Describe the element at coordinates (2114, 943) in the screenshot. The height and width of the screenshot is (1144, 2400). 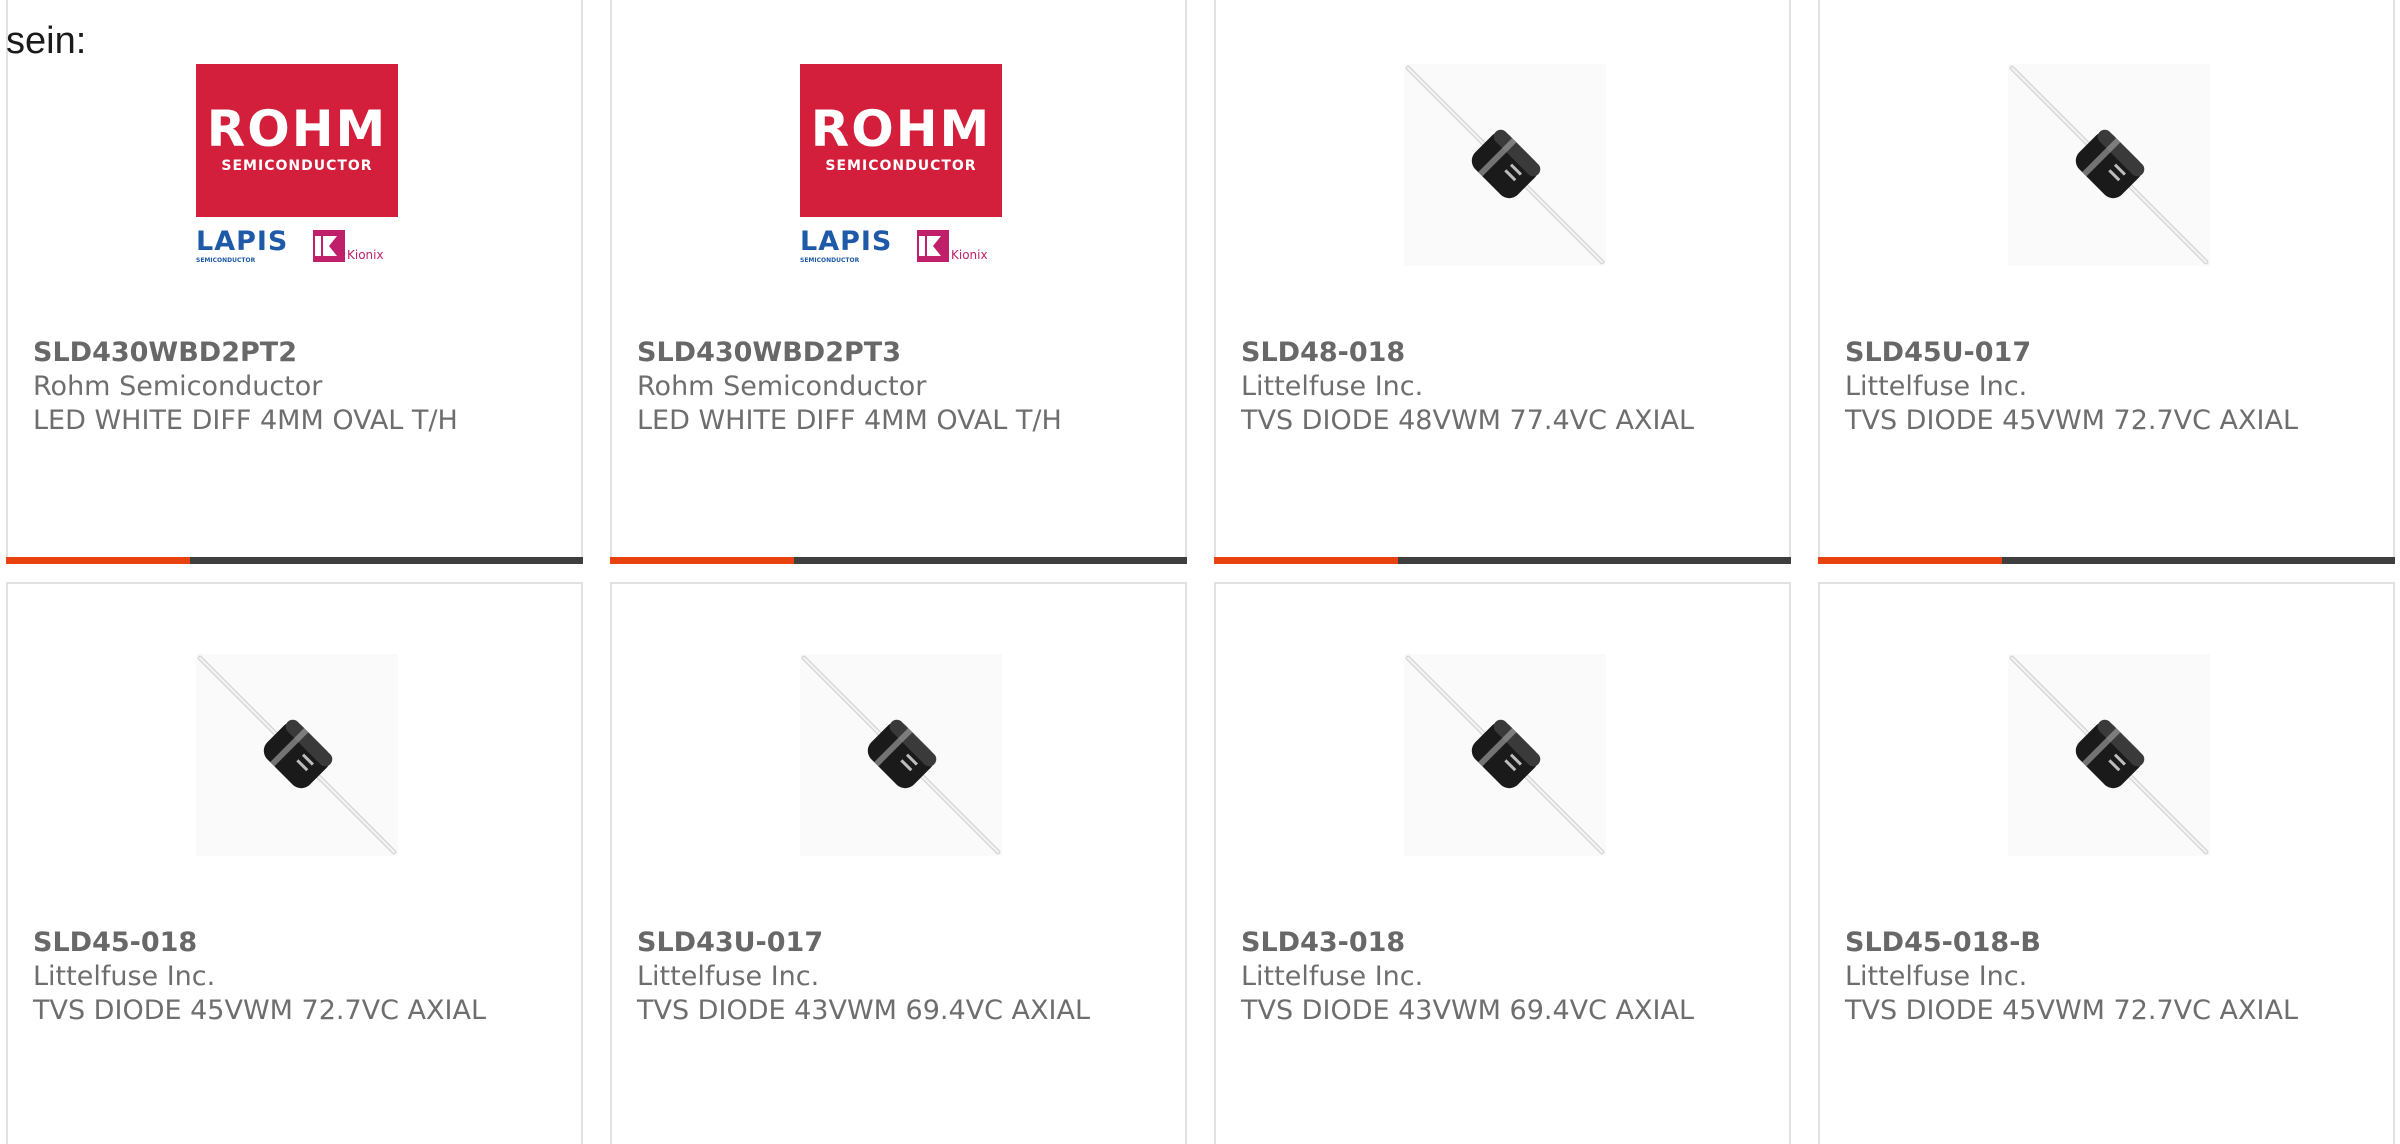
I see `part-number-link: SLD45-018-B` at that location.